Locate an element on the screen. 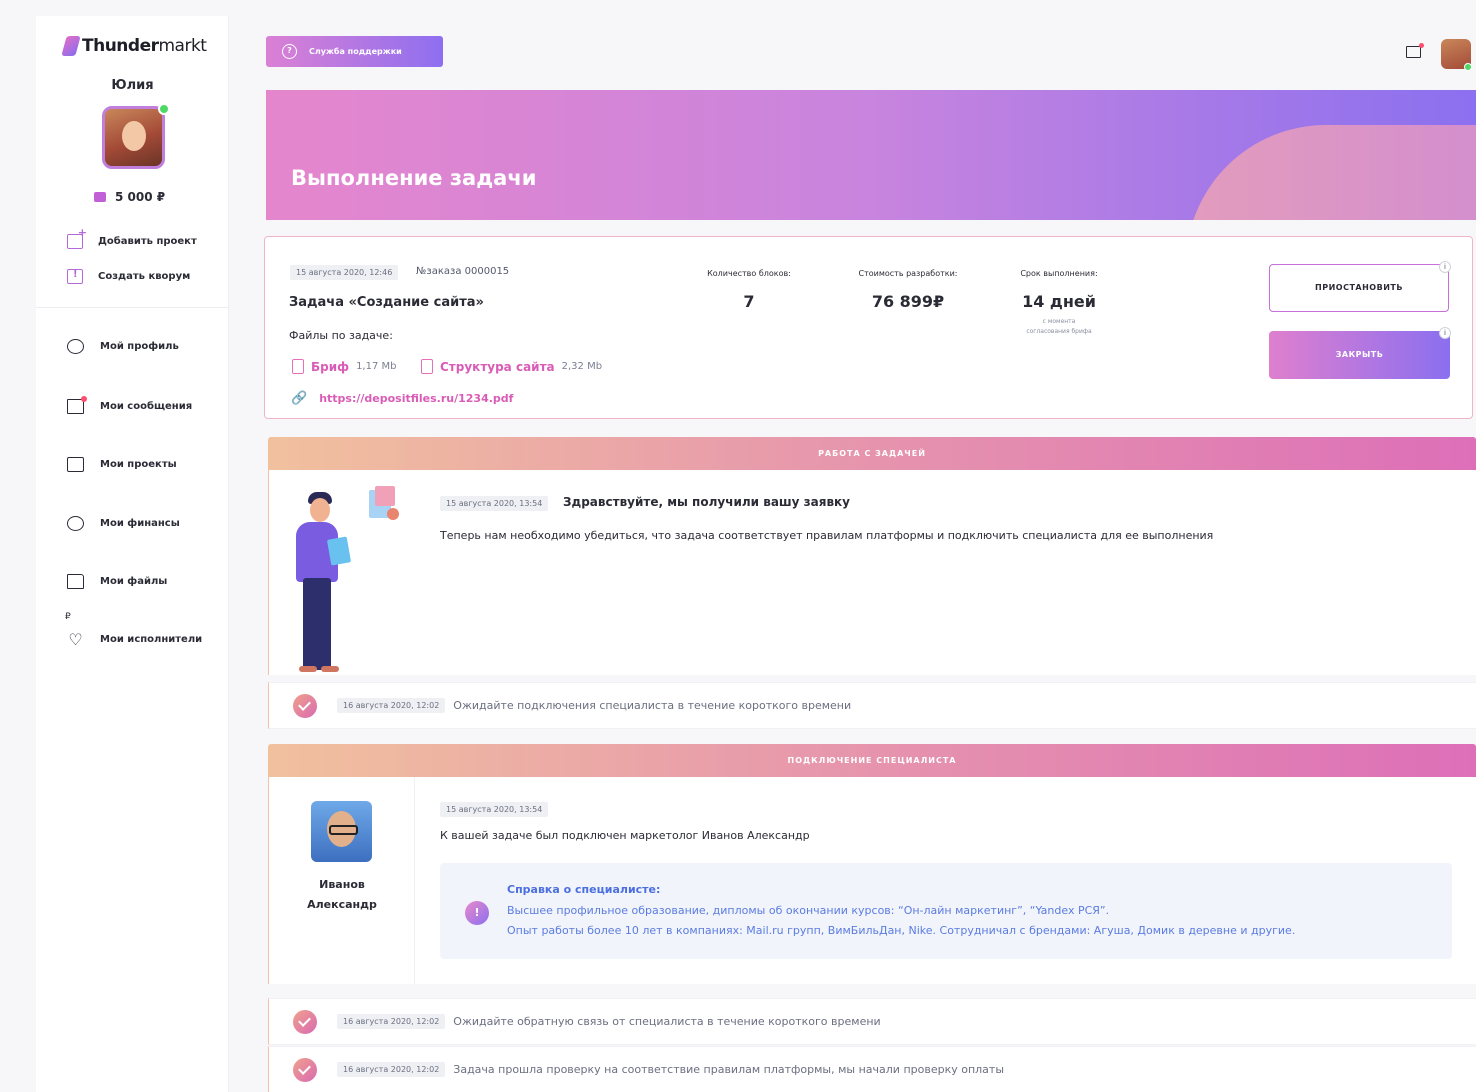  stat-value: 7 is located at coordinates (749, 301).